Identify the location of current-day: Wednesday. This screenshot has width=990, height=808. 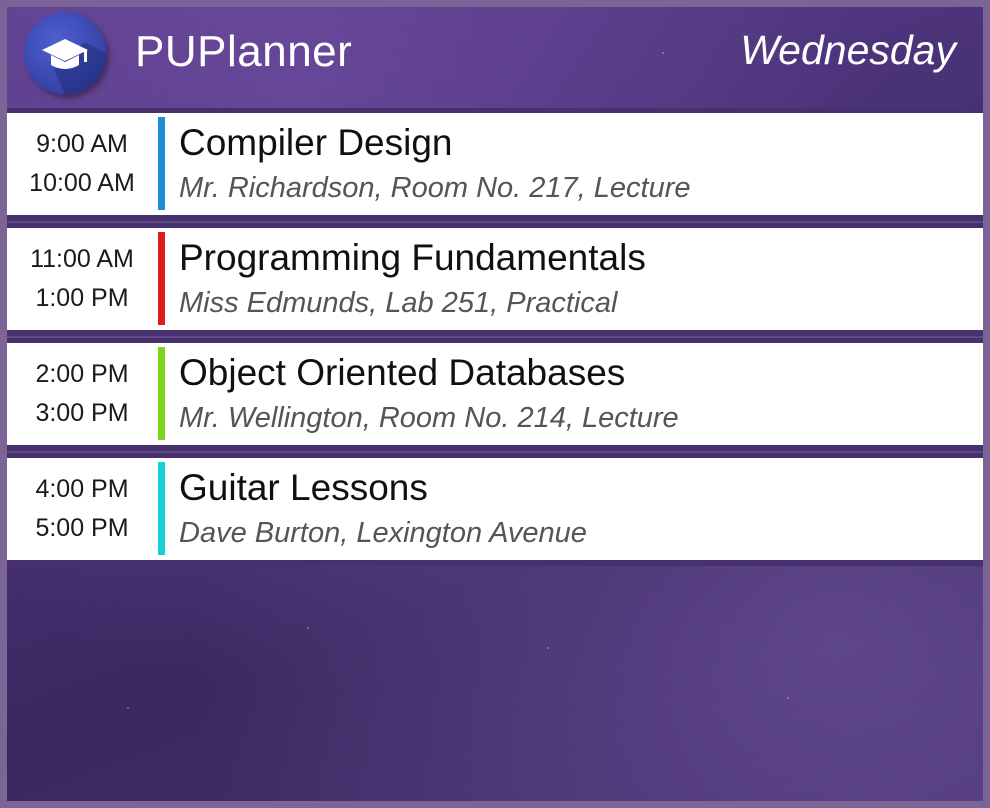
(848, 50).